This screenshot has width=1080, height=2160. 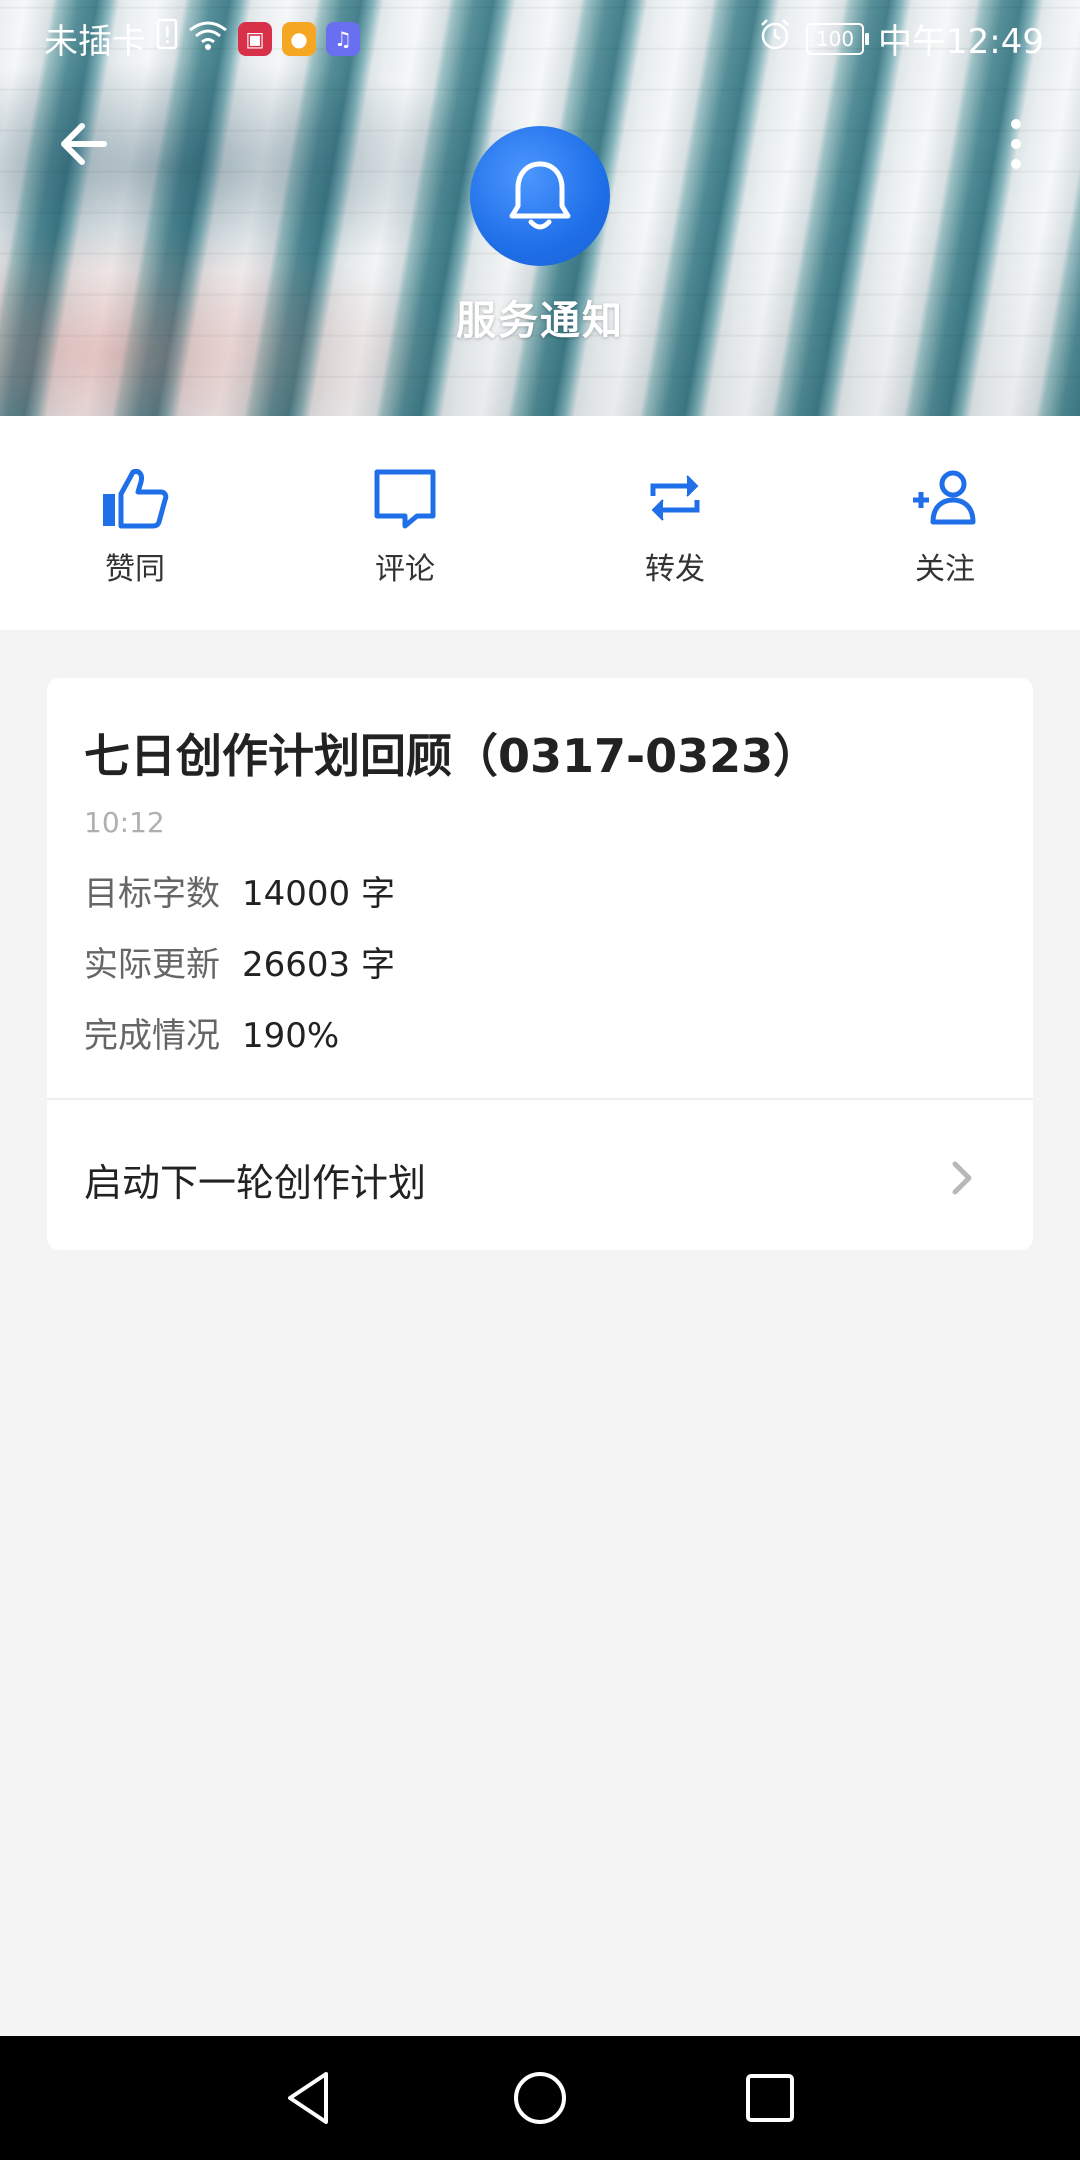 What do you see at coordinates (675, 531) in the screenshot?
I see `repost-button: 转发` at bounding box center [675, 531].